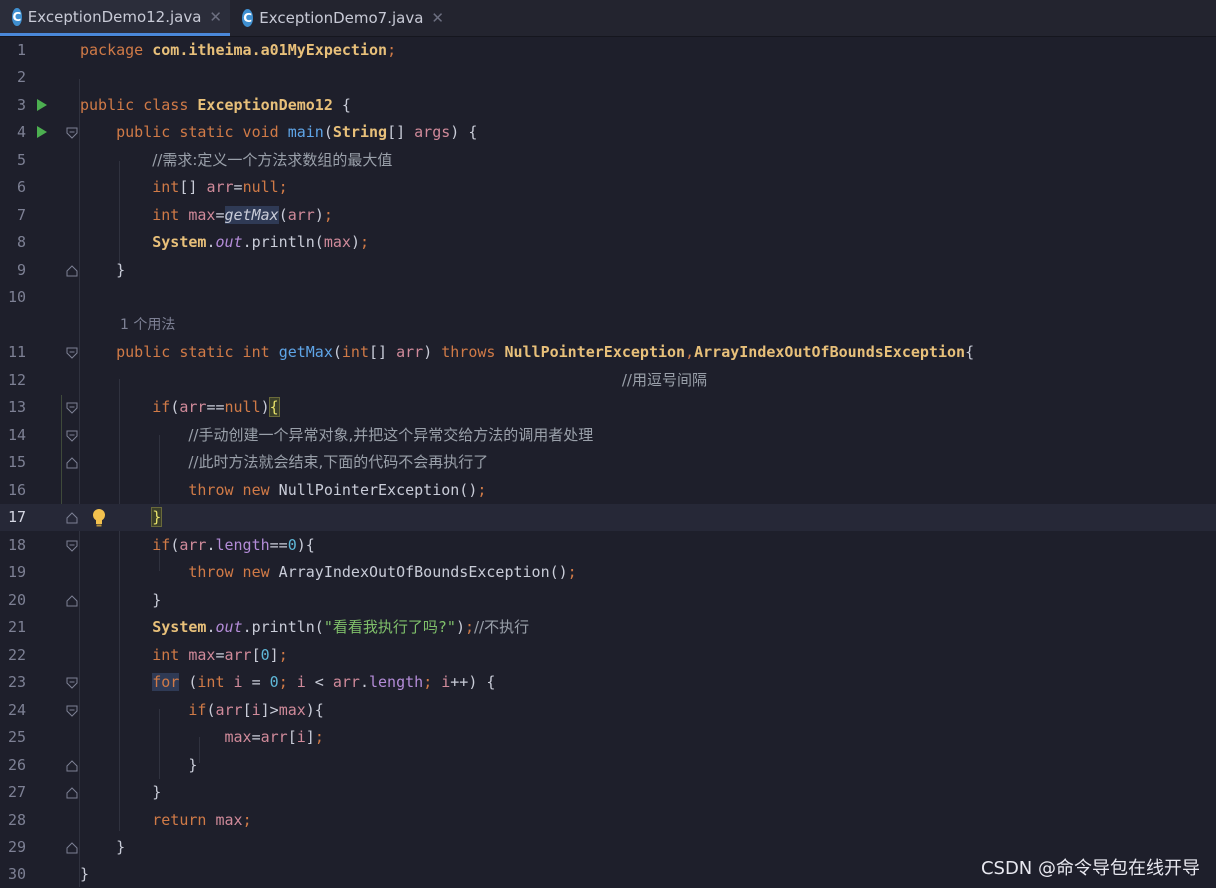 The width and height of the screenshot is (1216, 888). Describe the element at coordinates (608, 407) in the screenshot. I see `code-line: 13 if(arr==null){` at that location.